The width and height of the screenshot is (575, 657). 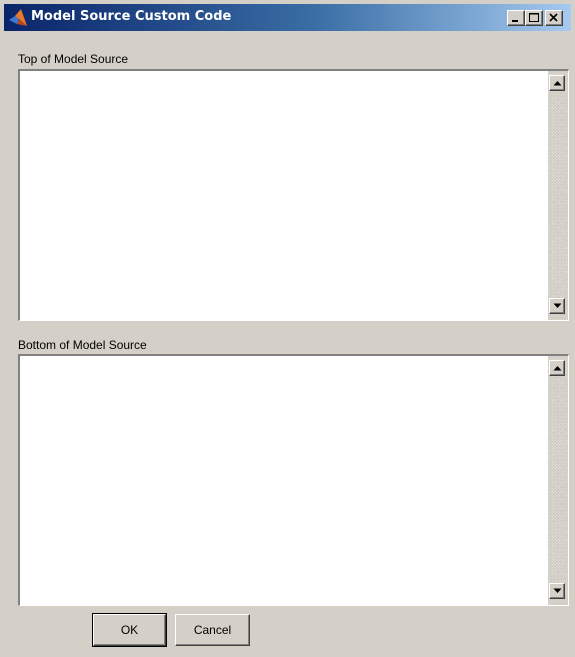 I want to click on minimize-button, so click(x=516, y=18).